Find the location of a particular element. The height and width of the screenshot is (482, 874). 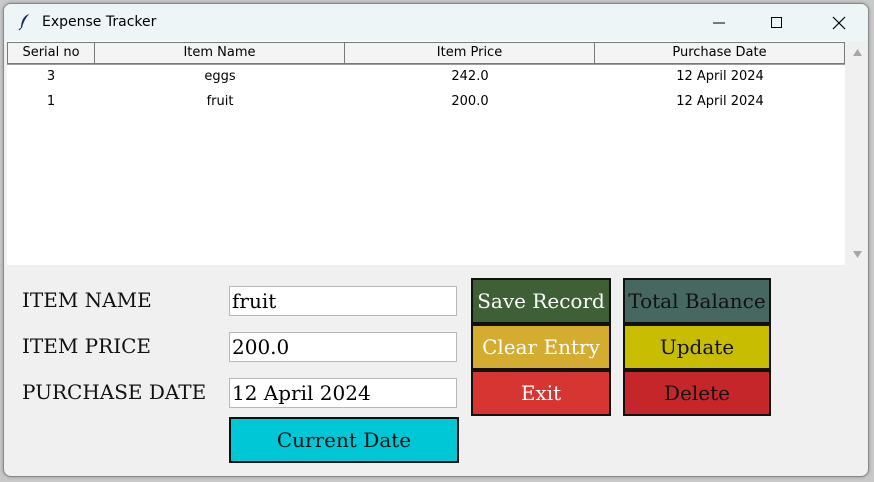

minimize-button is located at coordinates (719, 22).